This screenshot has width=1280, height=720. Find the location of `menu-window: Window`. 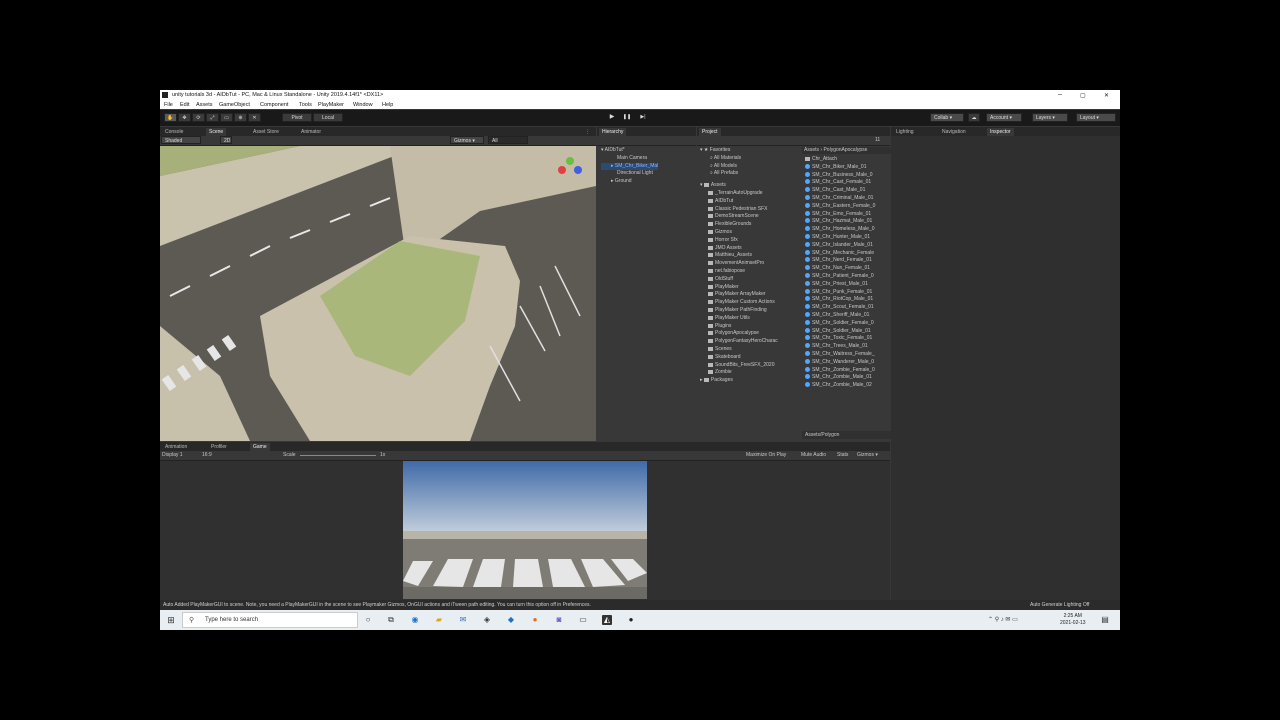

menu-window: Window is located at coordinates (363, 105).